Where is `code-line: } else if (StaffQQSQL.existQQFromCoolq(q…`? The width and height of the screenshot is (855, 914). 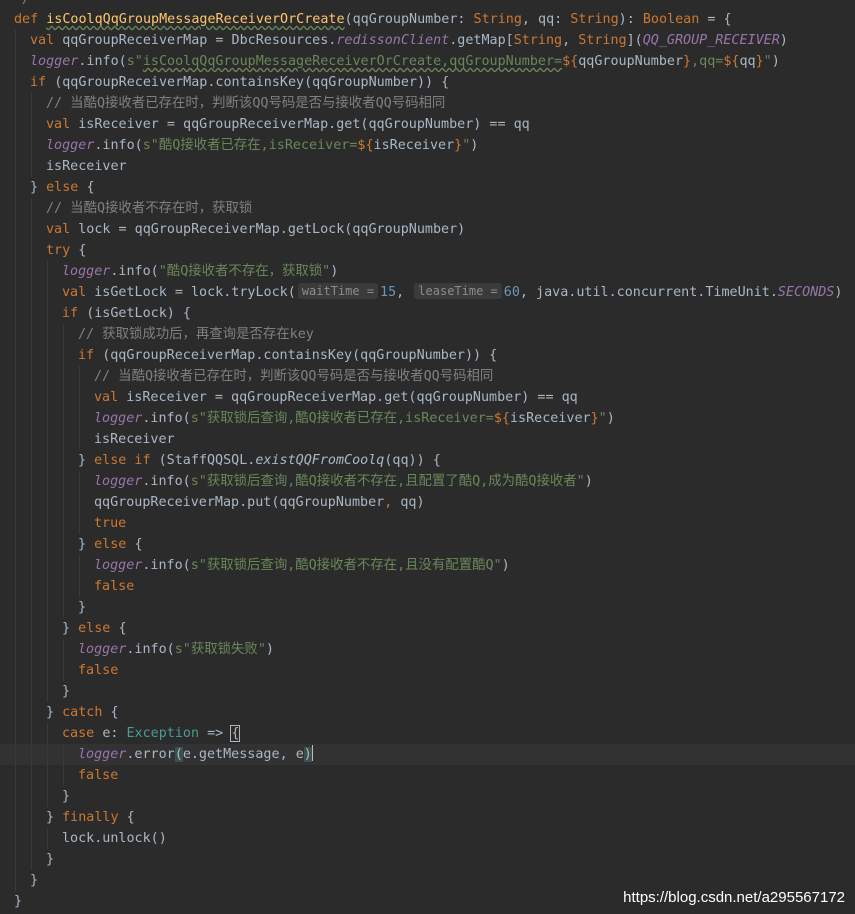 code-line: } else if (StaffQQSQL.existQQFromCoolq(q… is located at coordinates (427, 460).